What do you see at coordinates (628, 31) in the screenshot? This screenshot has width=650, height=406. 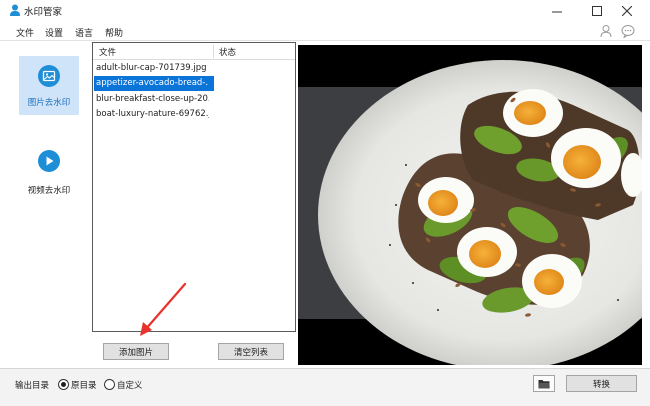 I see `chat-icon` at bounding box center [628, 31].